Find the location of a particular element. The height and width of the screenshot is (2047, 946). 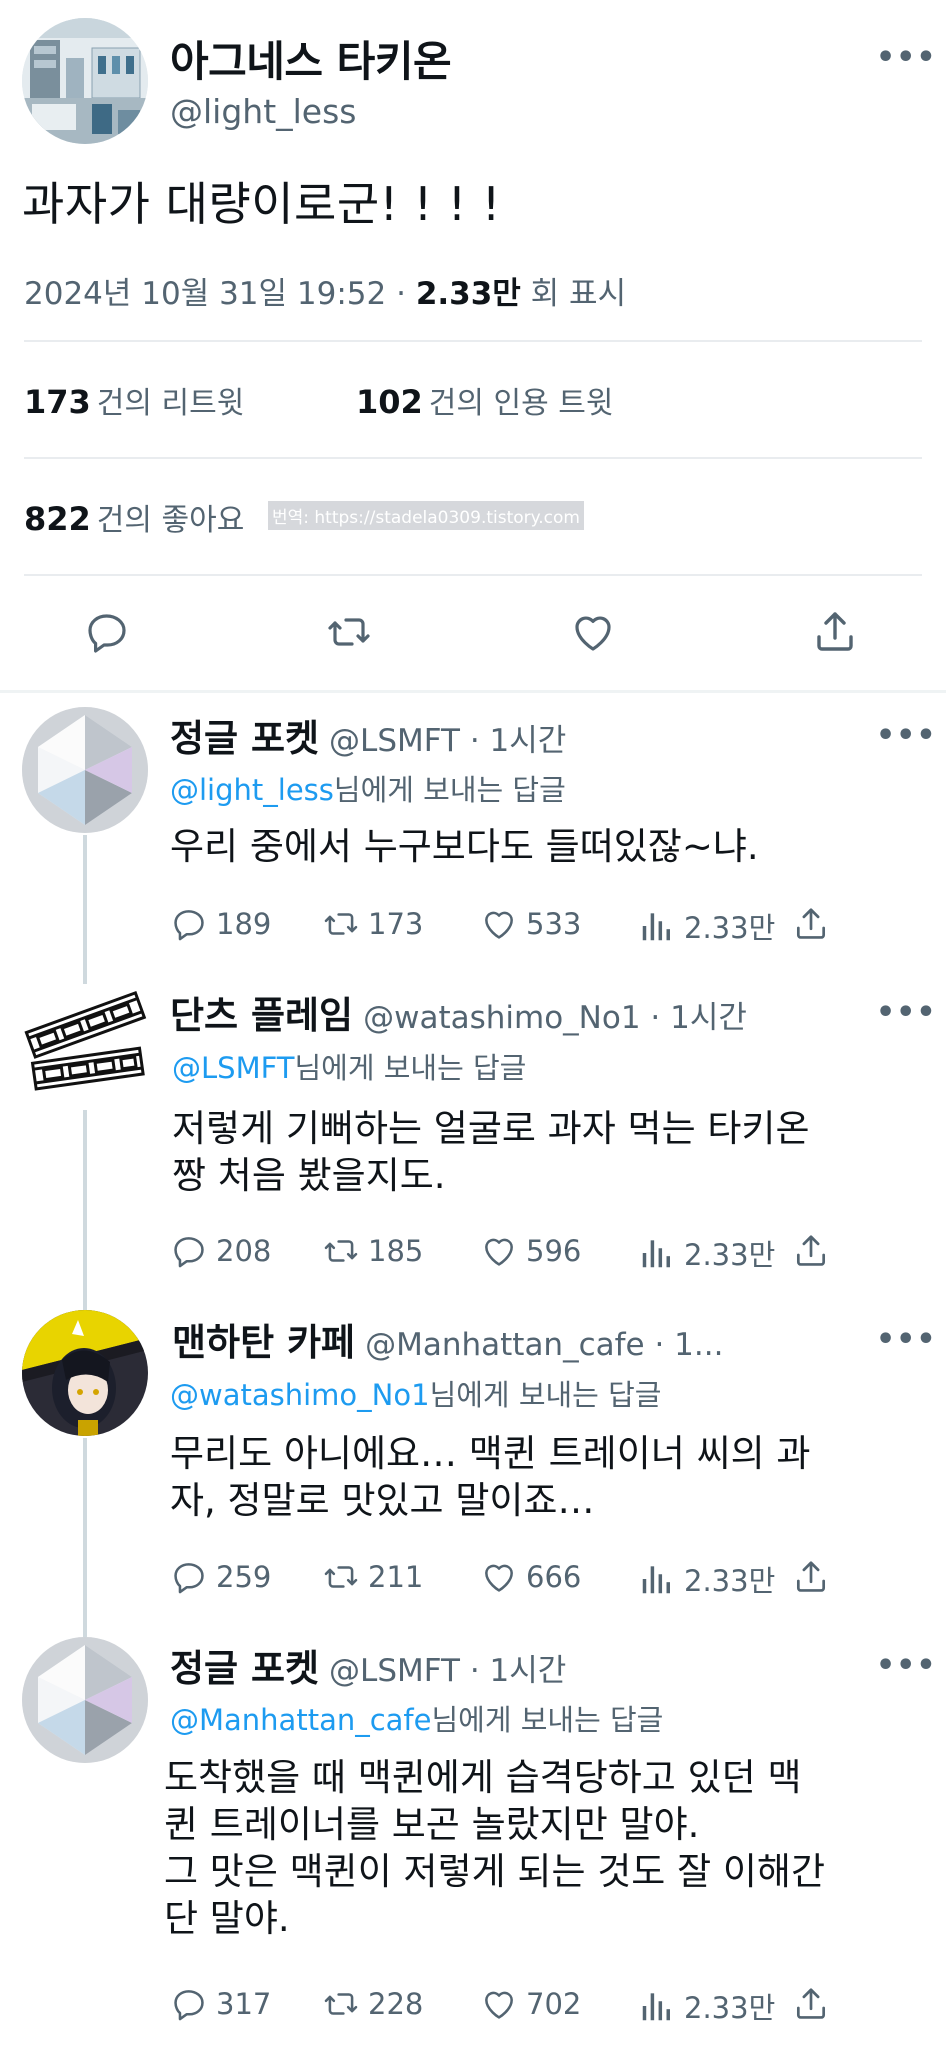

reply-text: 저렇게 기뻐하는 얼굴로 과자 먹는 타키온 짱 처음 봤을지도. is located at coordinates (491, 1152).